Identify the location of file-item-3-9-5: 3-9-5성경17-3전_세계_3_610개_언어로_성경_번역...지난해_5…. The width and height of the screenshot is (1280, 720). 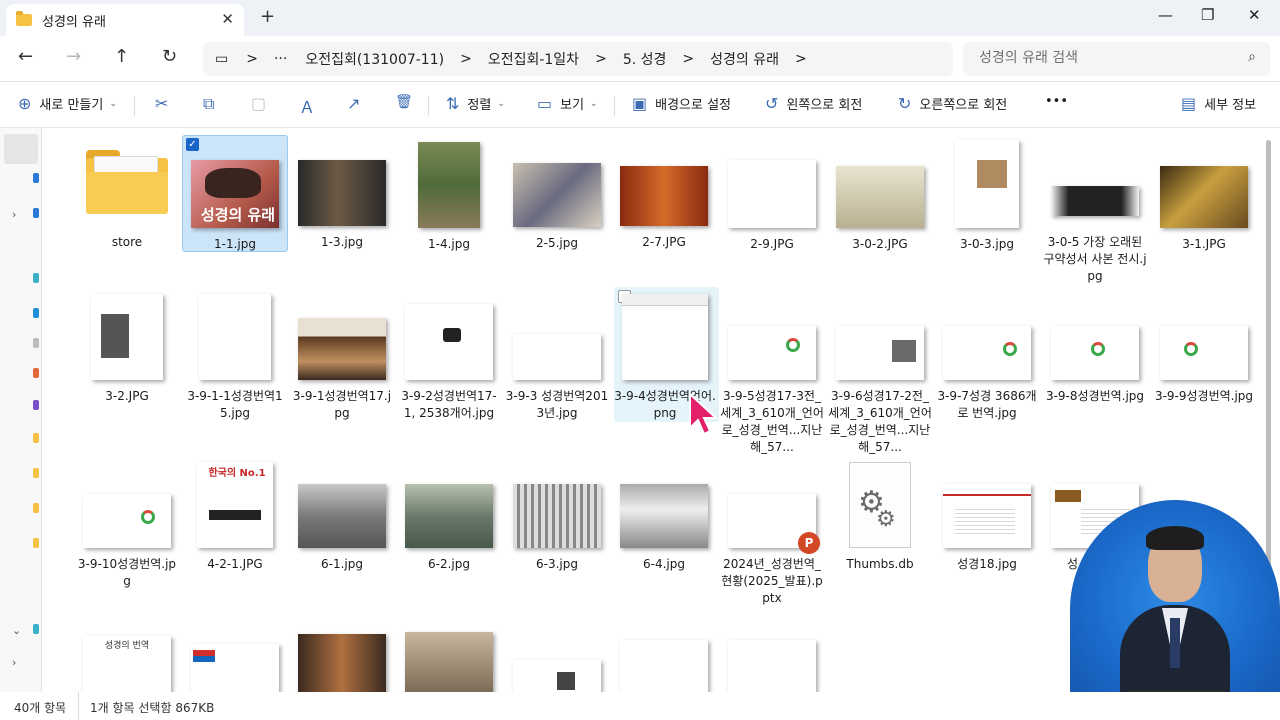
(772, 391).